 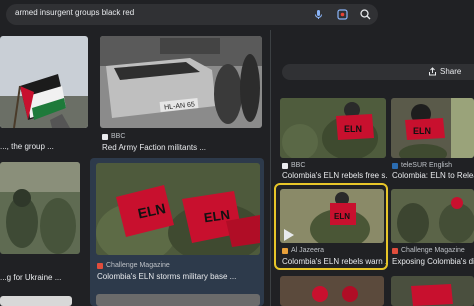 I want to click on result-image-soldiers, so click(x=40, y=208).